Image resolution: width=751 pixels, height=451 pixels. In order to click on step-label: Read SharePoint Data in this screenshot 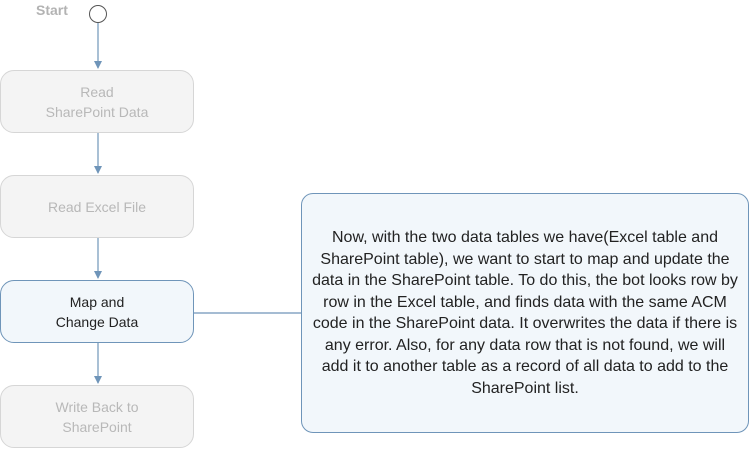, I will do `click(97, 101)`.